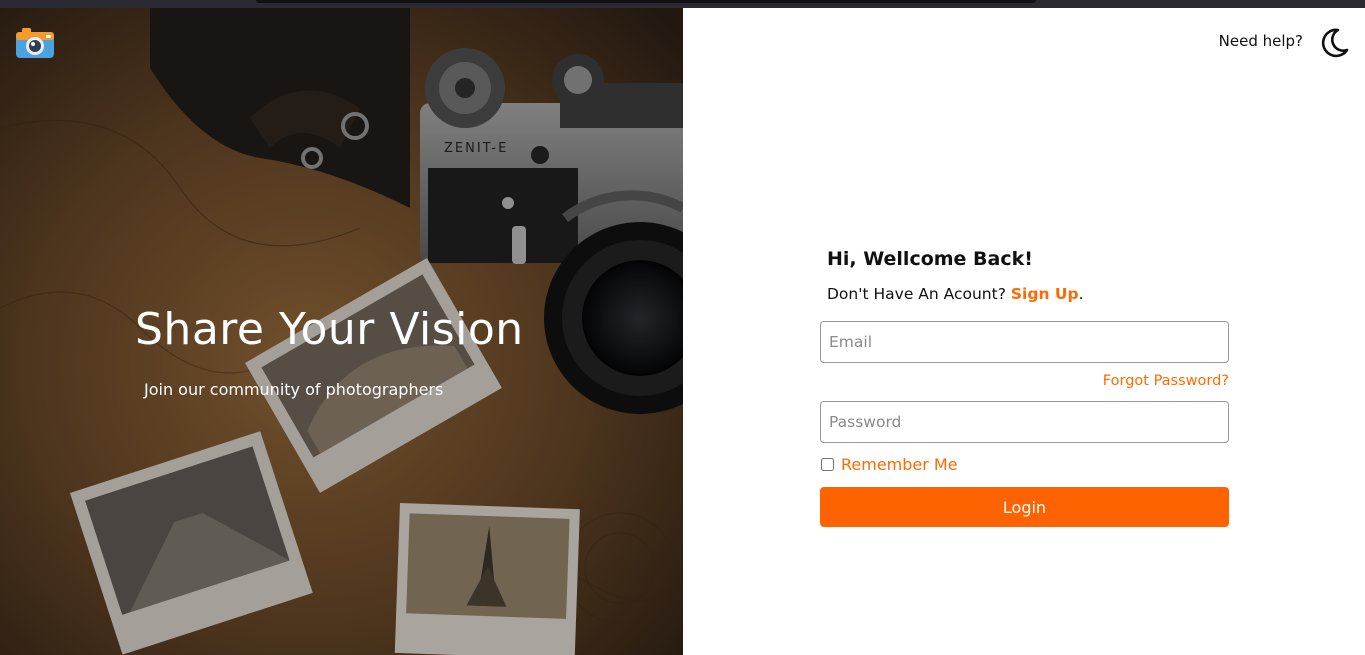 The image size is (1365, 655). What do you see at coordinates (646, 1) in the screenshot?
I see `browser-notch` at bounding box center [646, 1].